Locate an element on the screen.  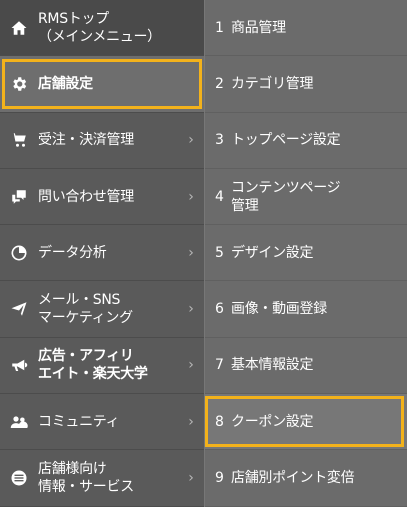
sidebar-item-orders-payments: 受注・決済管理 › is located at coordinates (102, 141).